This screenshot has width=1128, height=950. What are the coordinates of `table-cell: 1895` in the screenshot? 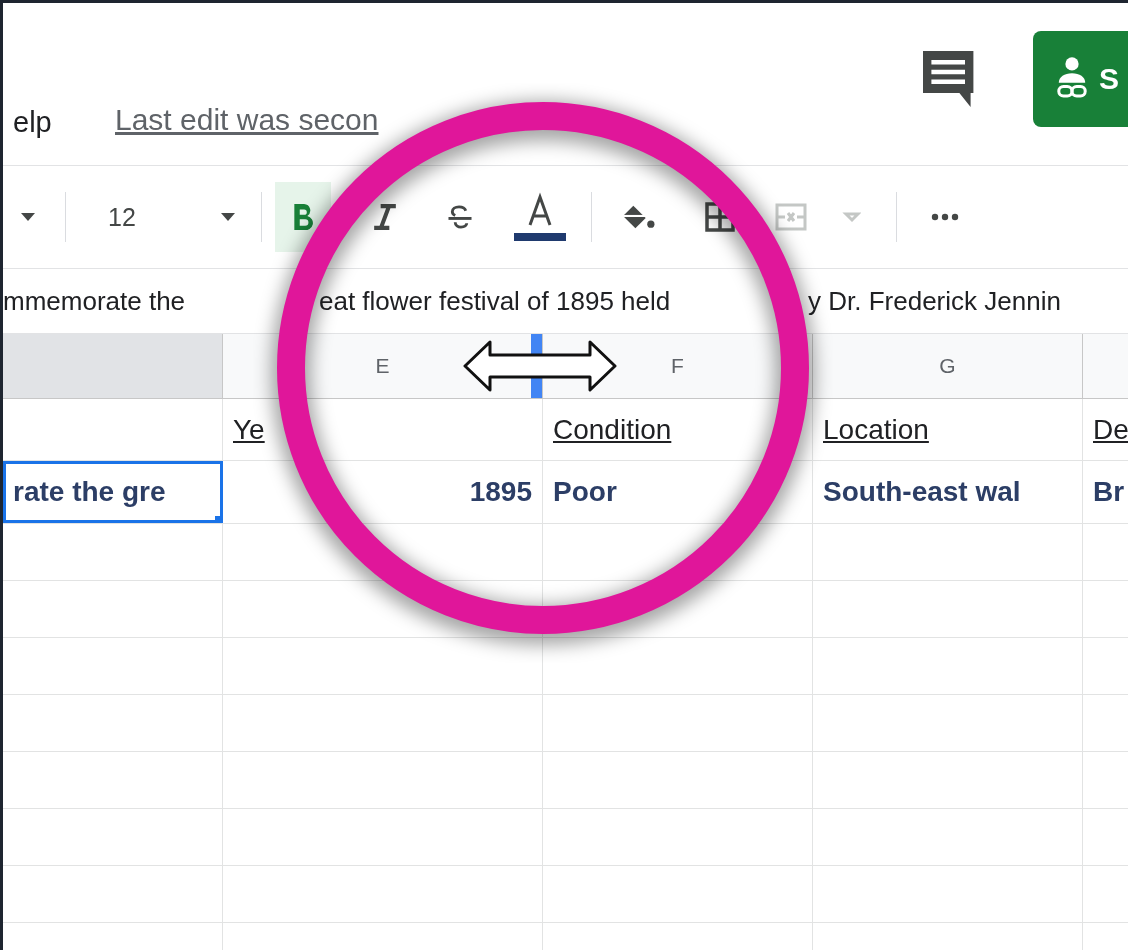 It's located at (383, 492).